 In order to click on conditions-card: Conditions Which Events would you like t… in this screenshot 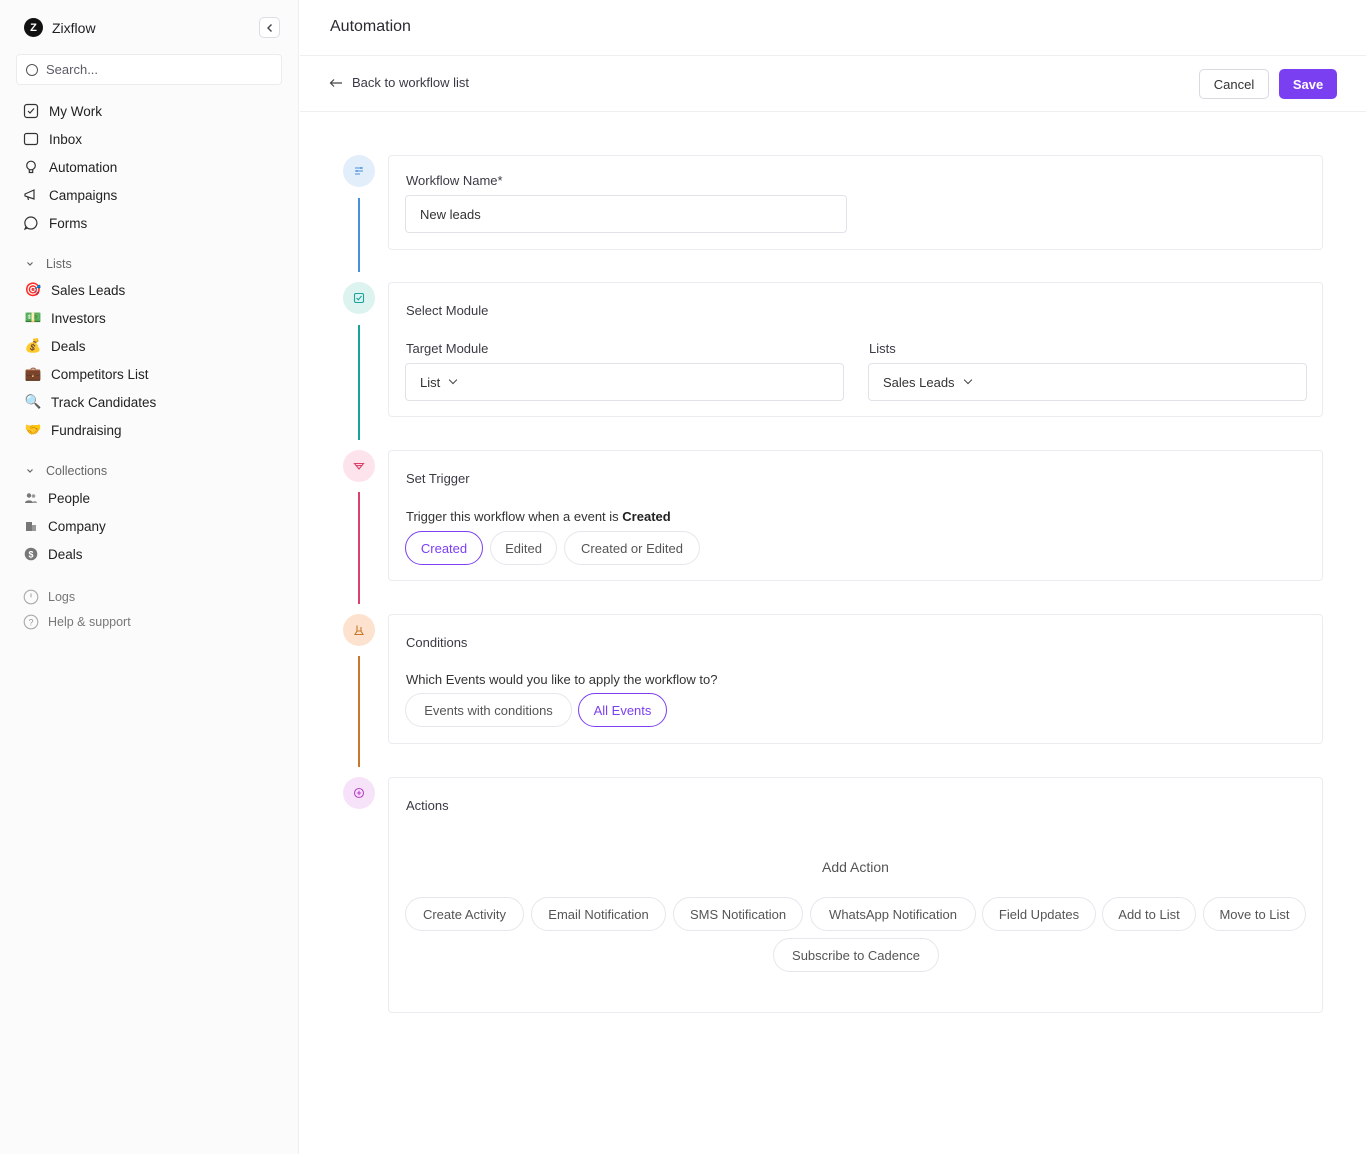, I will do `click(855, 679)`.